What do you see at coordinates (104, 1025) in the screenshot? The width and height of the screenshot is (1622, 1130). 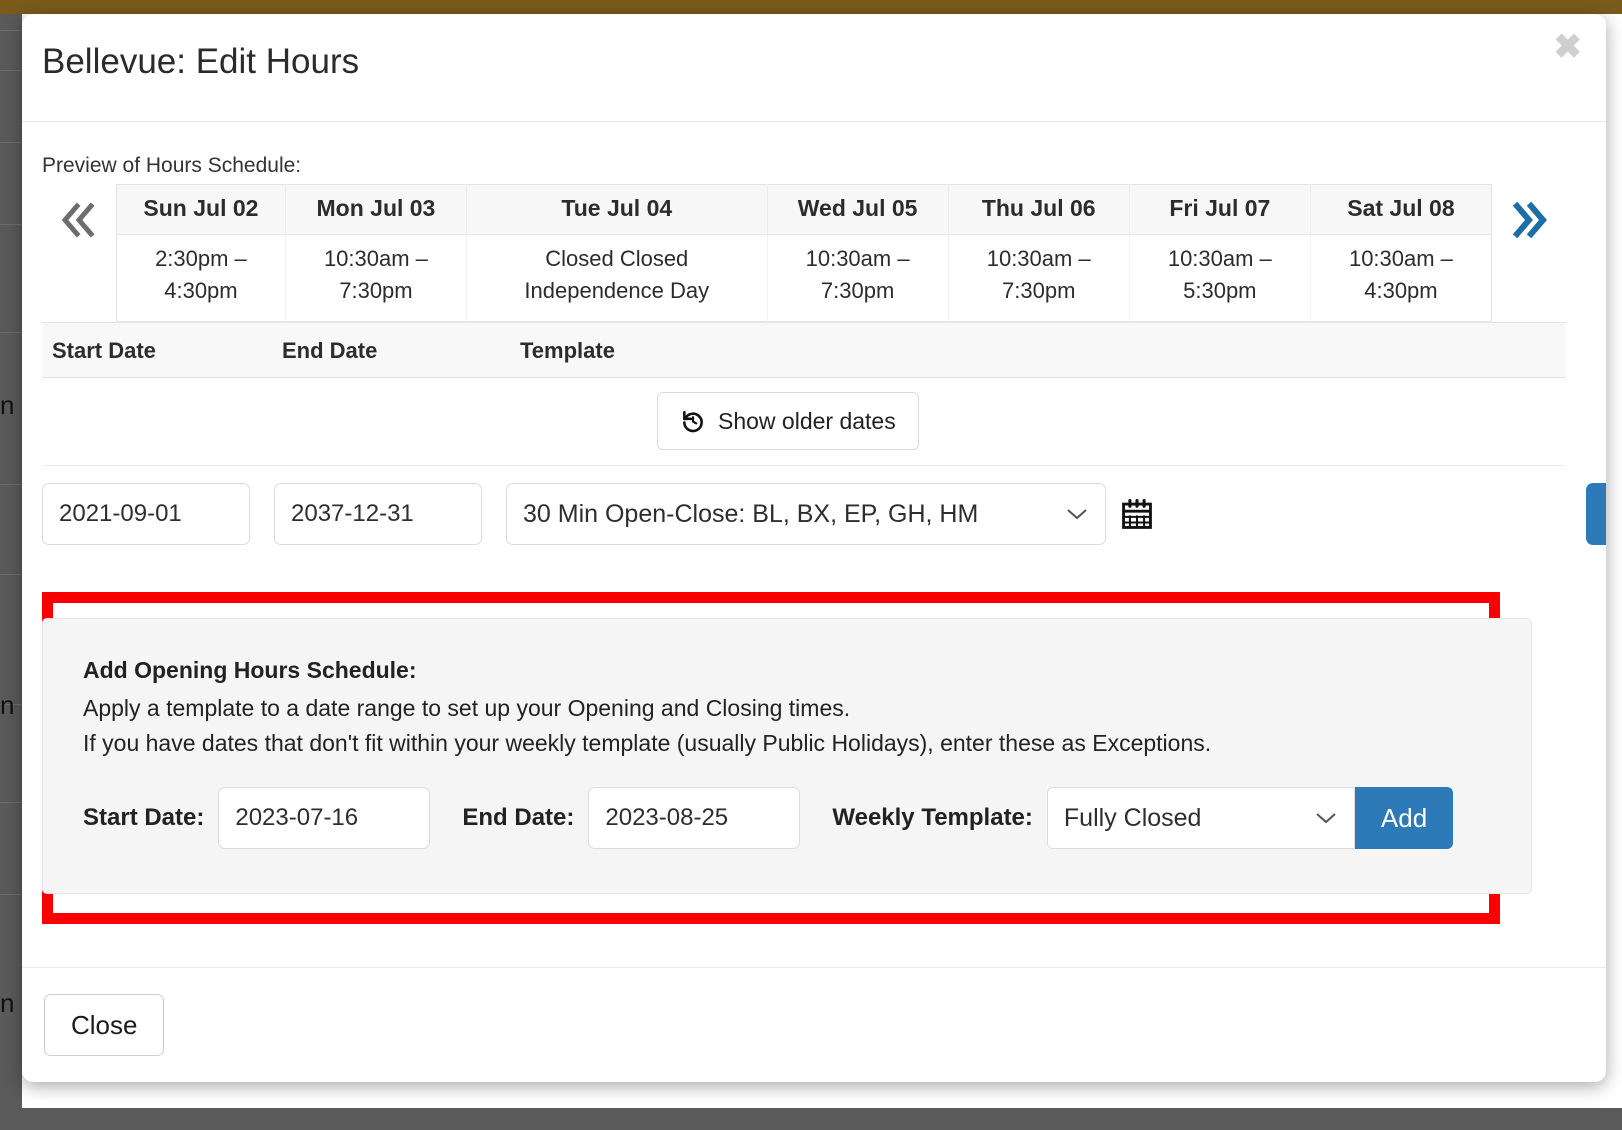 I see `close-button: Close` at bounding box center [104, 1025].